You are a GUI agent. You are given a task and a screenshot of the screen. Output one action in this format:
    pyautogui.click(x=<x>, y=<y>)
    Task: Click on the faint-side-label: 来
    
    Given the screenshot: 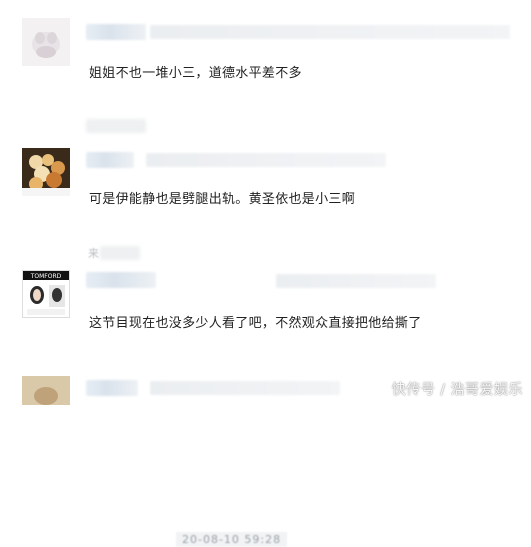 What is the action you would take?
    pyautogui.click(x=93, y=253)
    